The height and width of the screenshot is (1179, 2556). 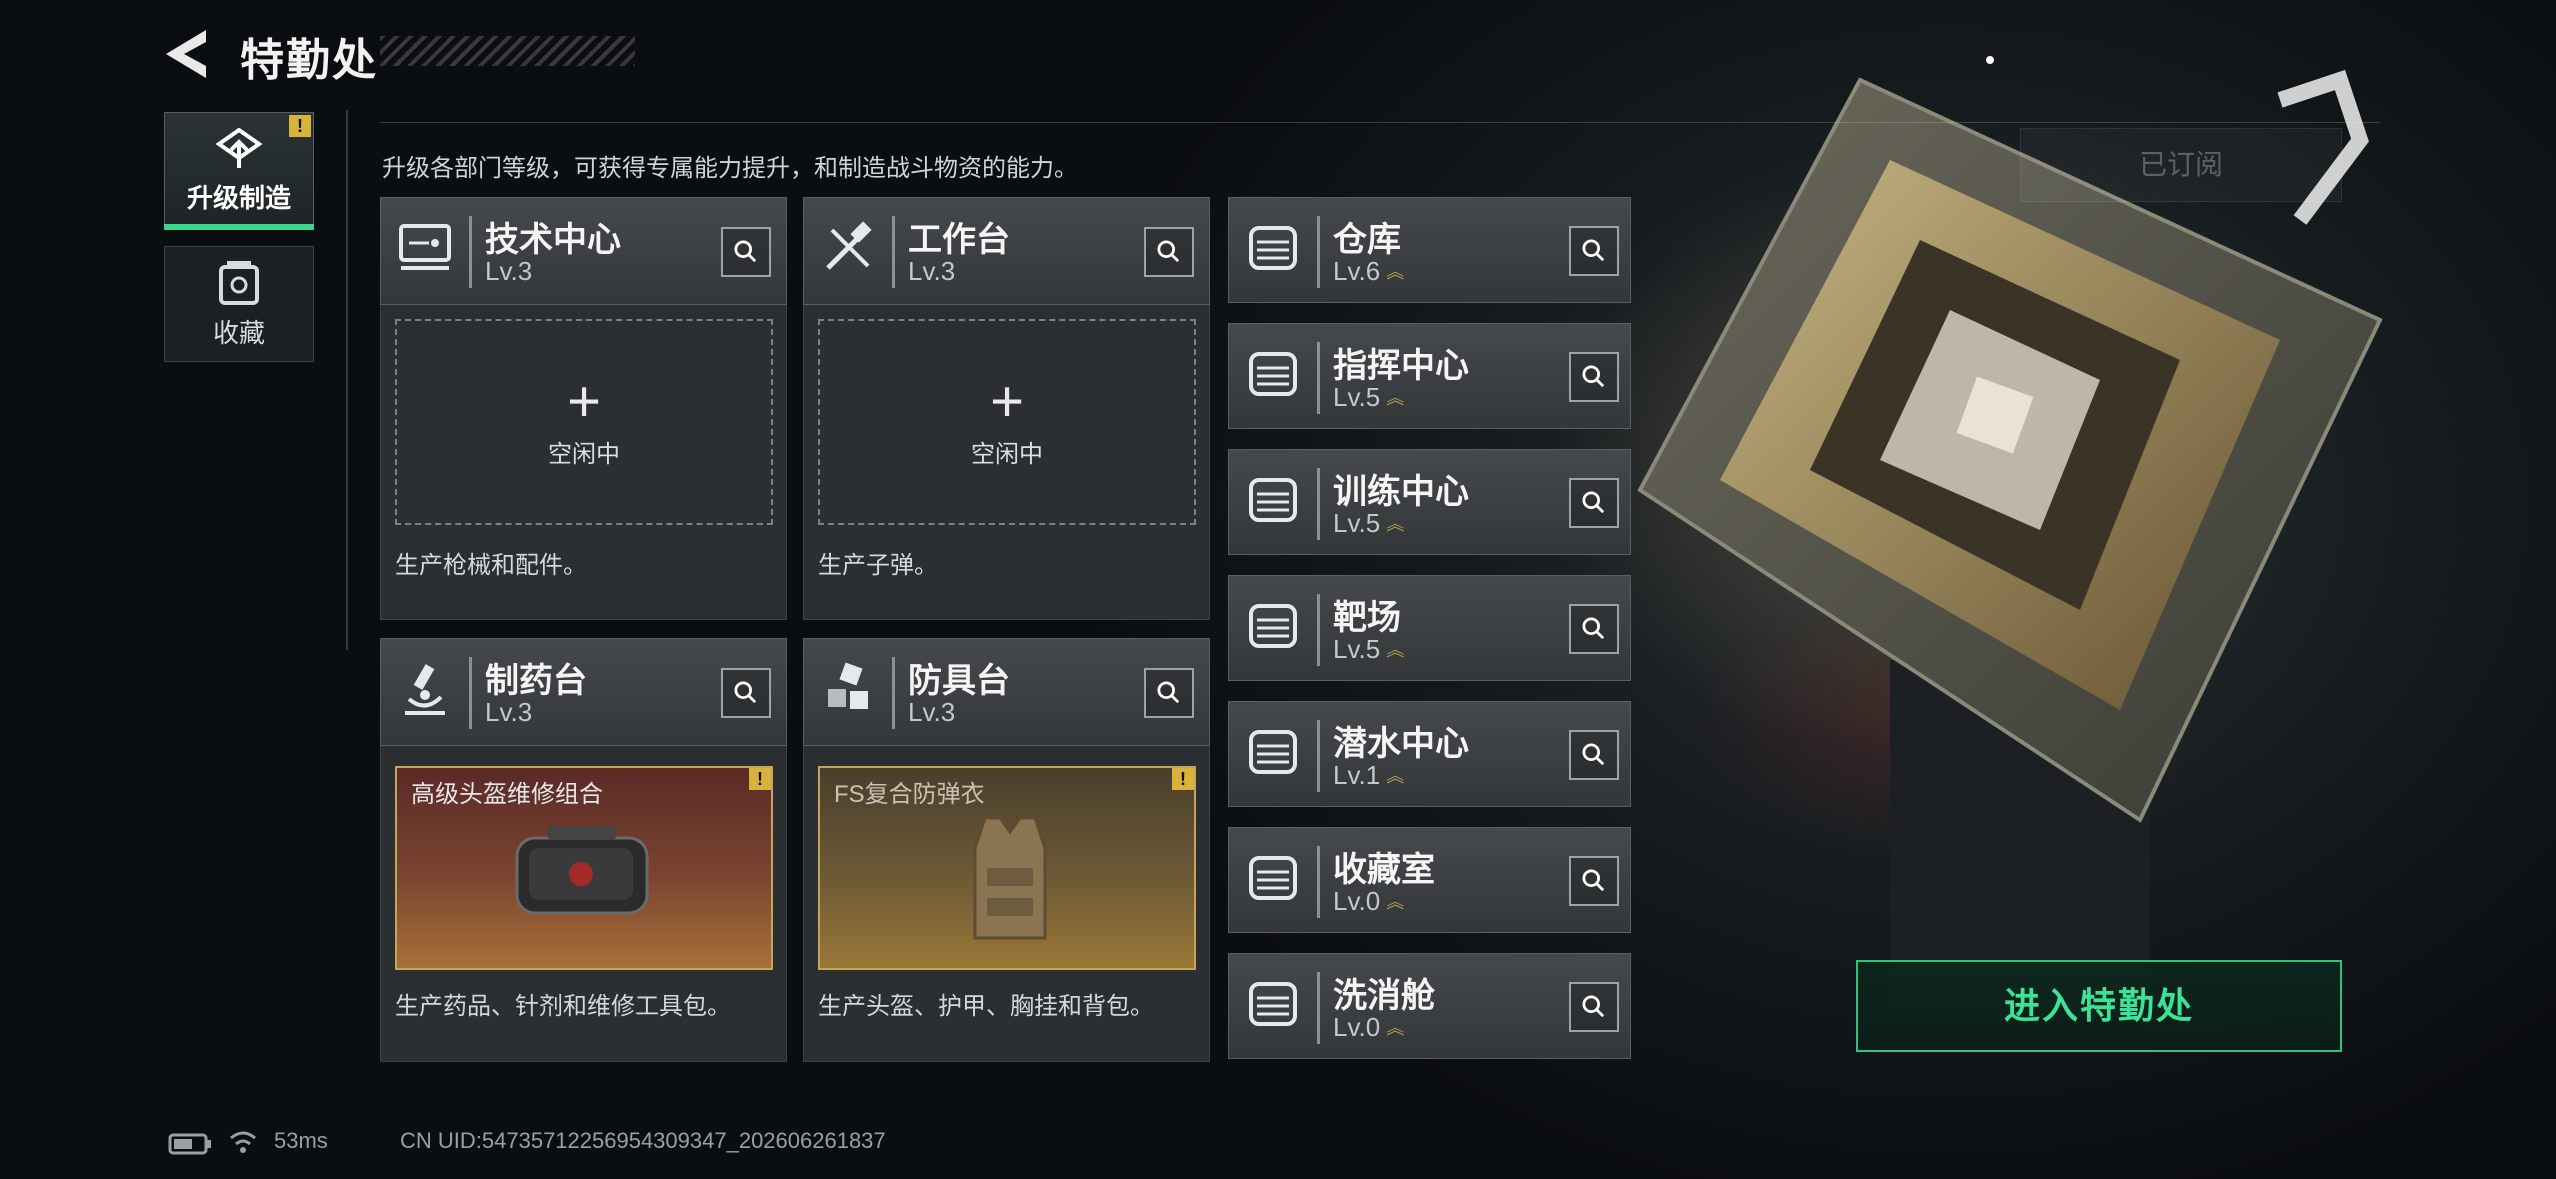 I want to click on monitor-icon, so click(x=425, y=247).